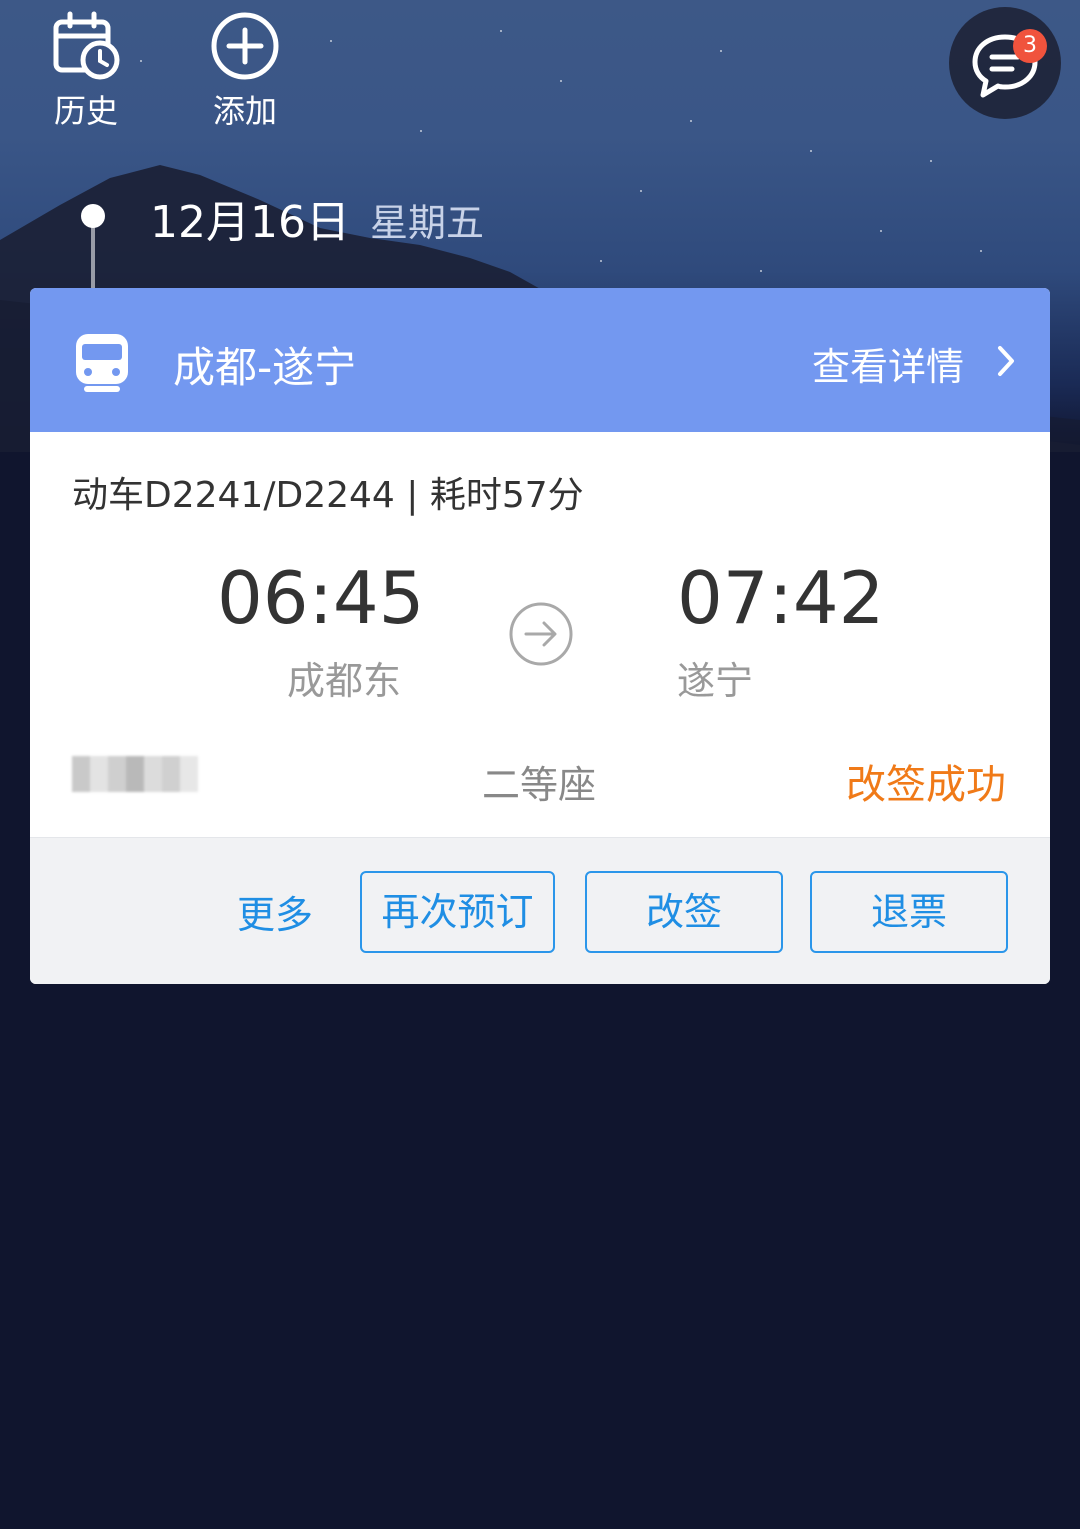 The height and width of the screenshot is (1529, 1080). I want to click on seat-class: 二等座, so click(539, 785).